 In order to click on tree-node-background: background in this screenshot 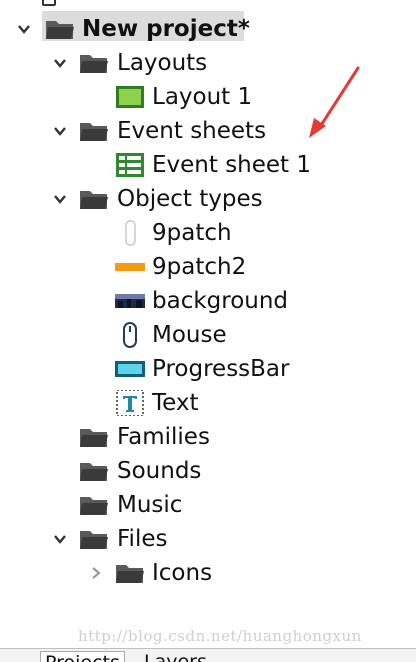, I will do `click(200, 301)`.